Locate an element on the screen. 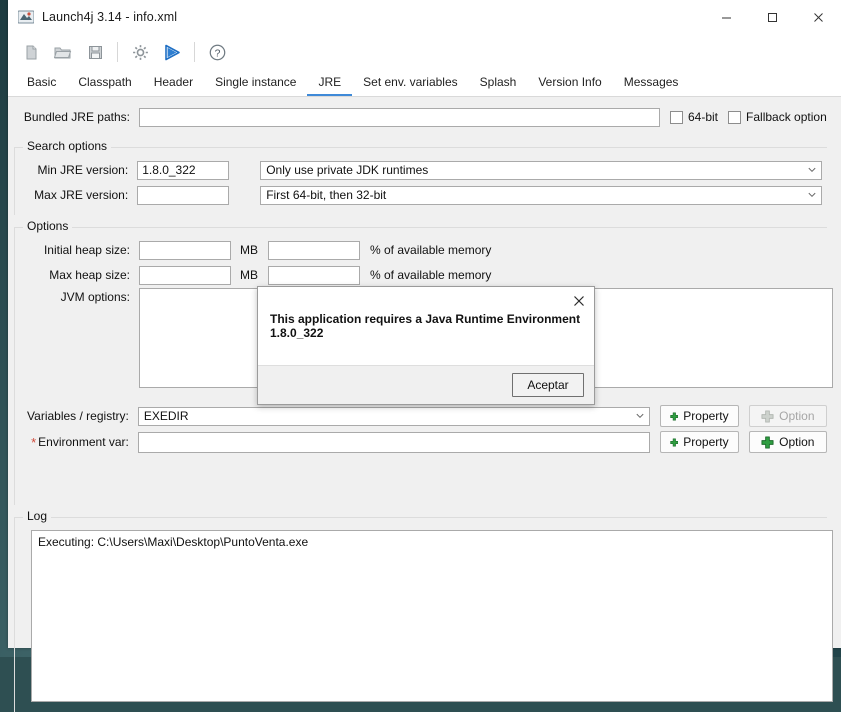 This screenshot has width=841, height=712. toolbar: ? is located at coordinates (424, 52).